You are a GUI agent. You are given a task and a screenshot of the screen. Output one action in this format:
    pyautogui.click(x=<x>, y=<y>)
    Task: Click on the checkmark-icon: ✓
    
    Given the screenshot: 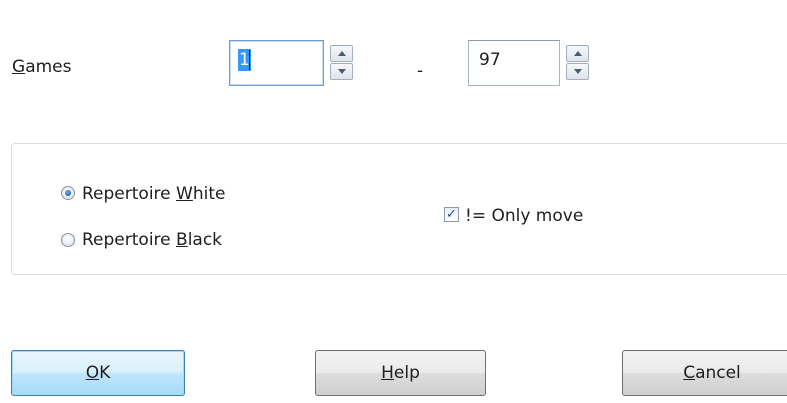 What is the action you would take?
    pyautogui.click(x=451, y=214)
    